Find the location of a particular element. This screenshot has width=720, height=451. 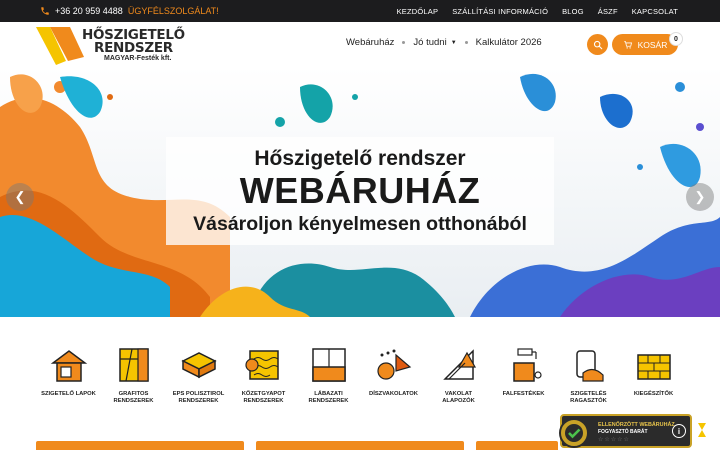

hero-title: Hőszigetelő rendszer is located at coordinates (360, 158).